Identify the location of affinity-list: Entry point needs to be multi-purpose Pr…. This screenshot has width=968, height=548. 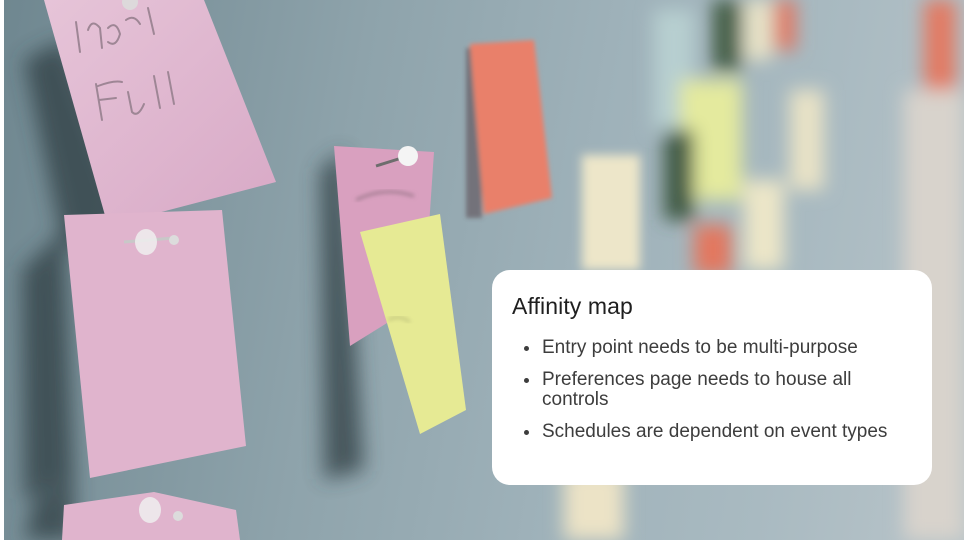
(712, 390).